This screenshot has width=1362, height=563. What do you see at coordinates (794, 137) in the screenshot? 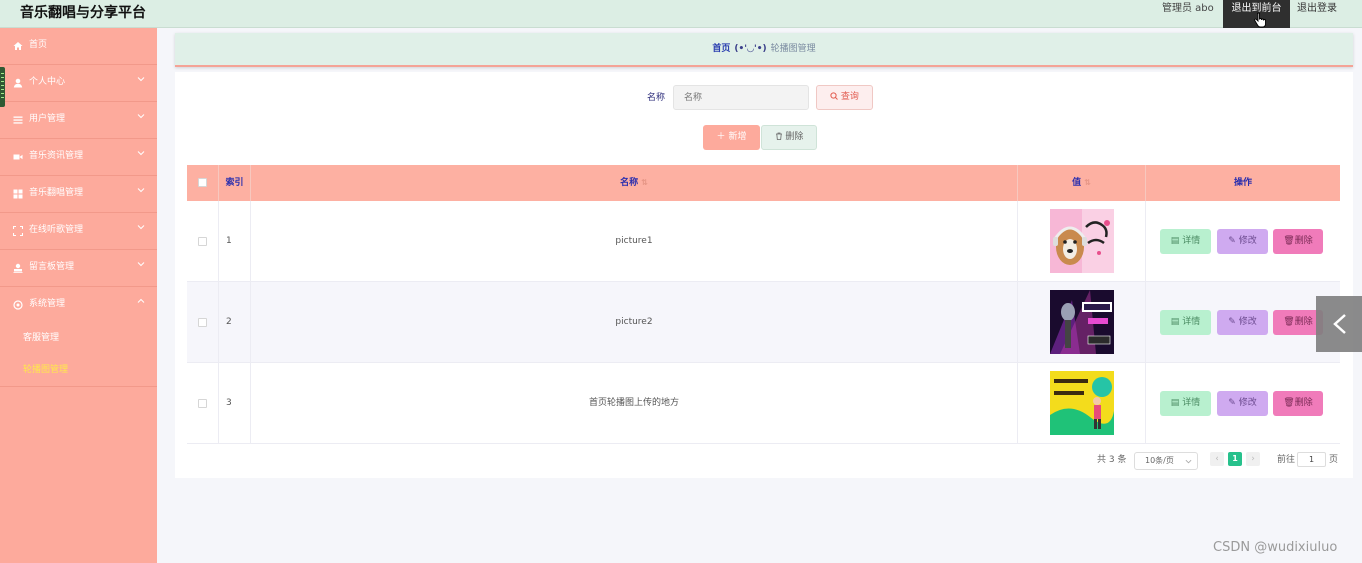
I see `batch-delete-label: 删除` at bounding box center [794, 137].